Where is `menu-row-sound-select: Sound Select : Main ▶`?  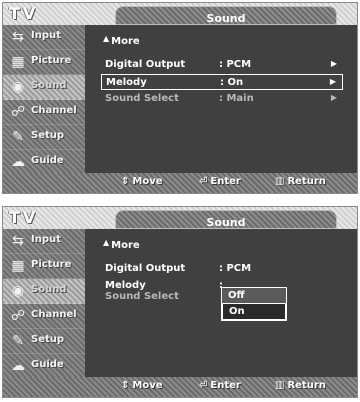
menu-row-sound-select: Sound Select : Main ▶ is located at coordinates (222, 99).